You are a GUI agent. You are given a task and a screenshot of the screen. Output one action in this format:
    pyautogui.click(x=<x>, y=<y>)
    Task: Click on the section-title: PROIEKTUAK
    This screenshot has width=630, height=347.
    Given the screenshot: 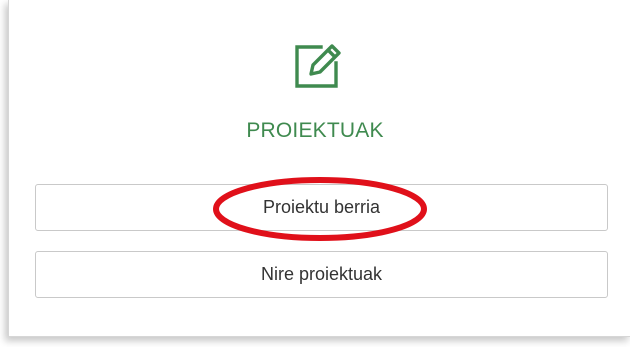 What is the action you would take?
    pyautogui.click(x=315, y=130)
    